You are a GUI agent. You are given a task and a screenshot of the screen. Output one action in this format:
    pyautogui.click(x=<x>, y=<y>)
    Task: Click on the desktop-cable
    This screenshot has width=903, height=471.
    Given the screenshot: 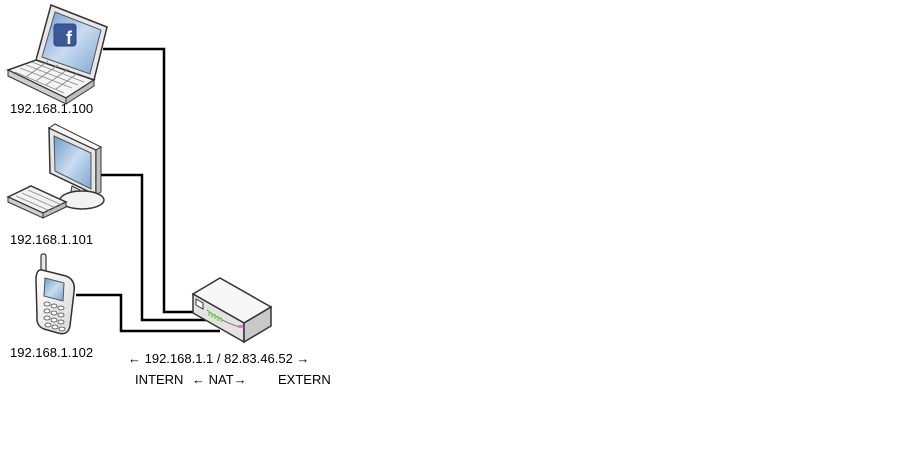 What is the action you would take?
    pyautogui.click(x=152, y=247)
    